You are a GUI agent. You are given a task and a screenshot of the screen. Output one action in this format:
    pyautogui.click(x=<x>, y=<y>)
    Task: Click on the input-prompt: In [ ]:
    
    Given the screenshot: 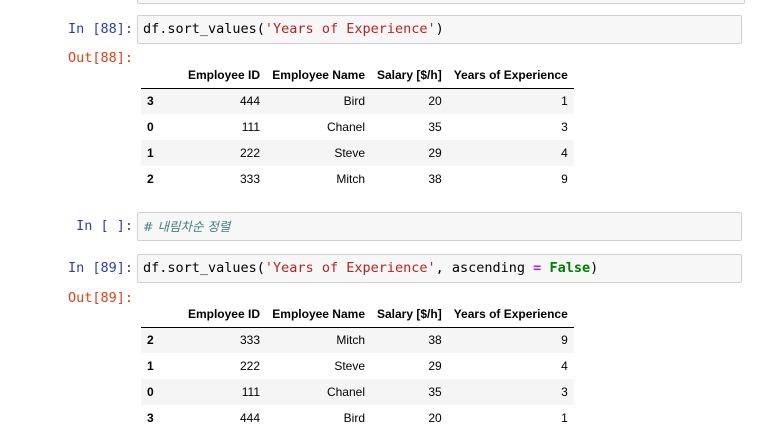 What is the action you would take?
    pyautogui.click(x=104, y=226)
    